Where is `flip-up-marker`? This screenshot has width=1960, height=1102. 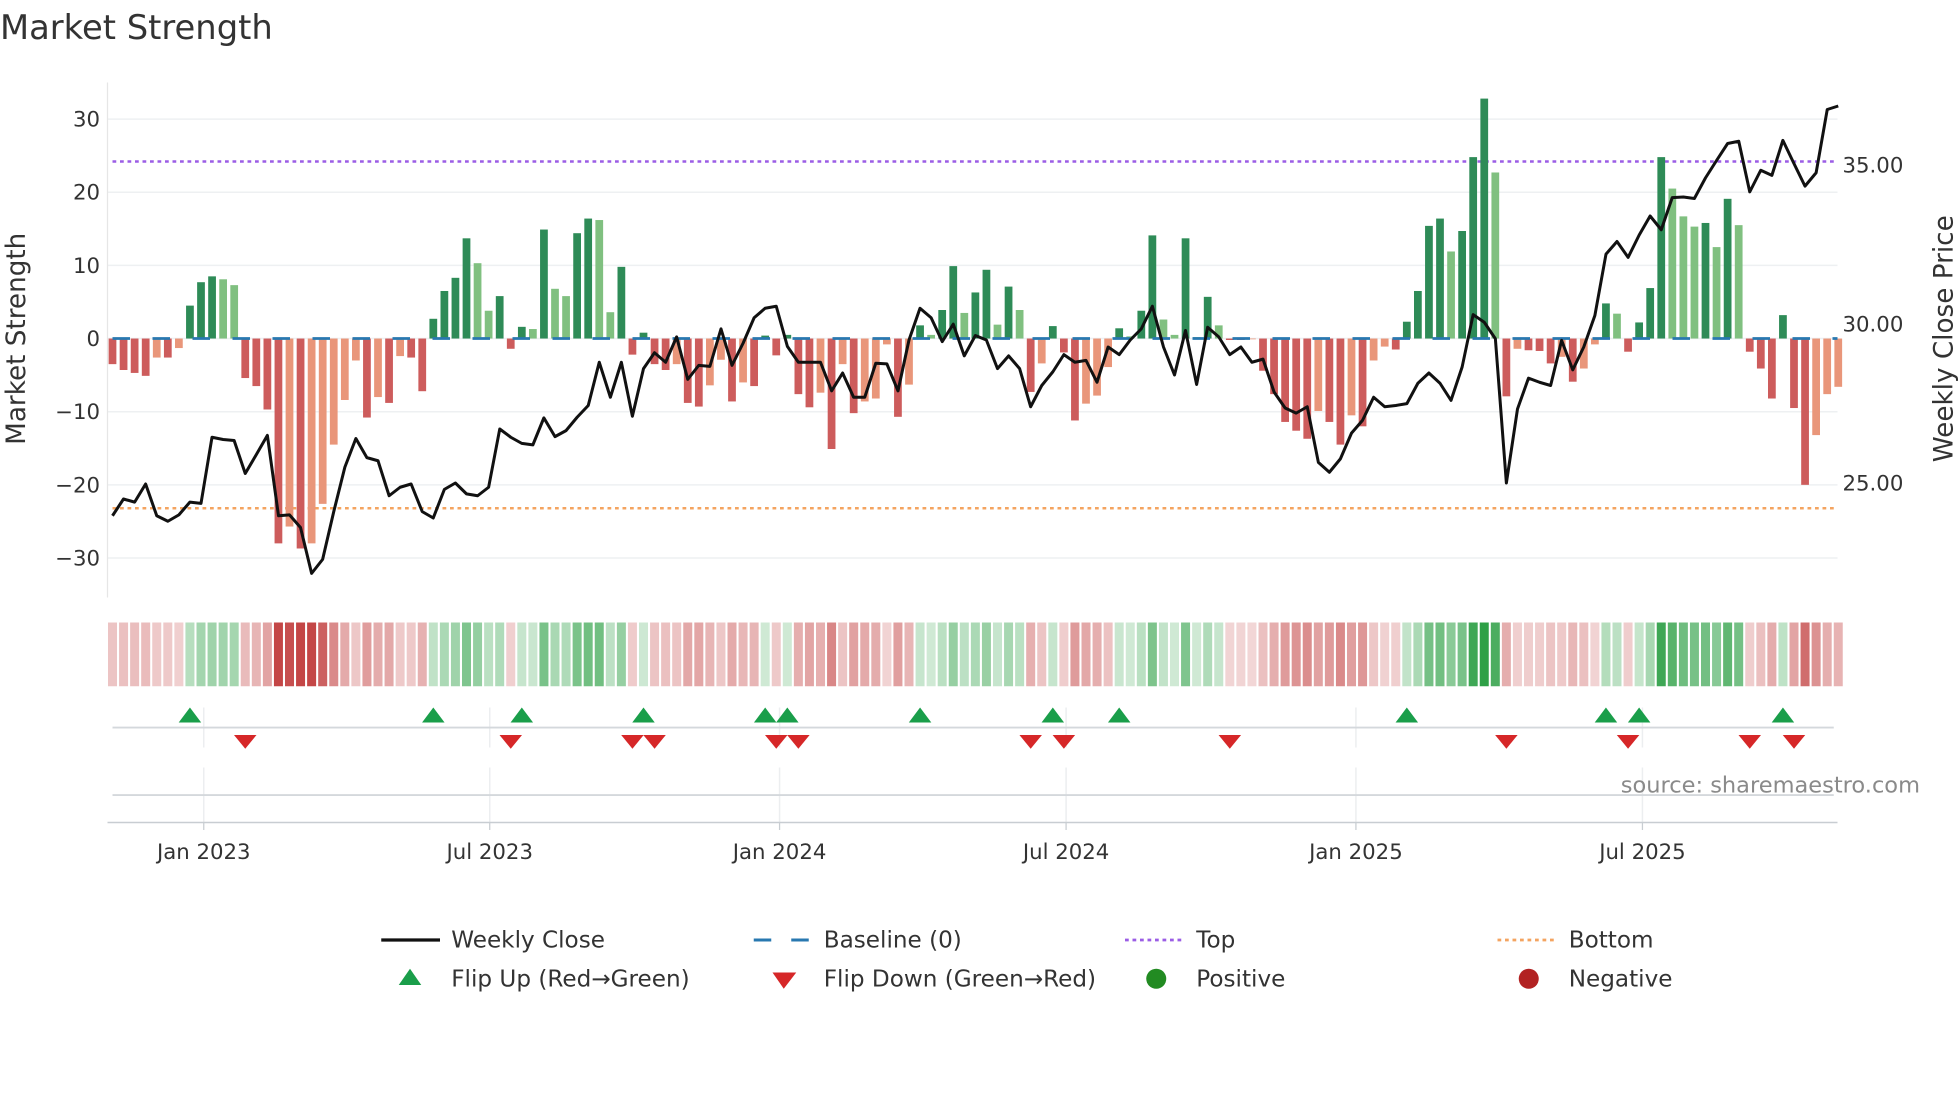
flip-up-marker is located at coordinates (1783, 715).